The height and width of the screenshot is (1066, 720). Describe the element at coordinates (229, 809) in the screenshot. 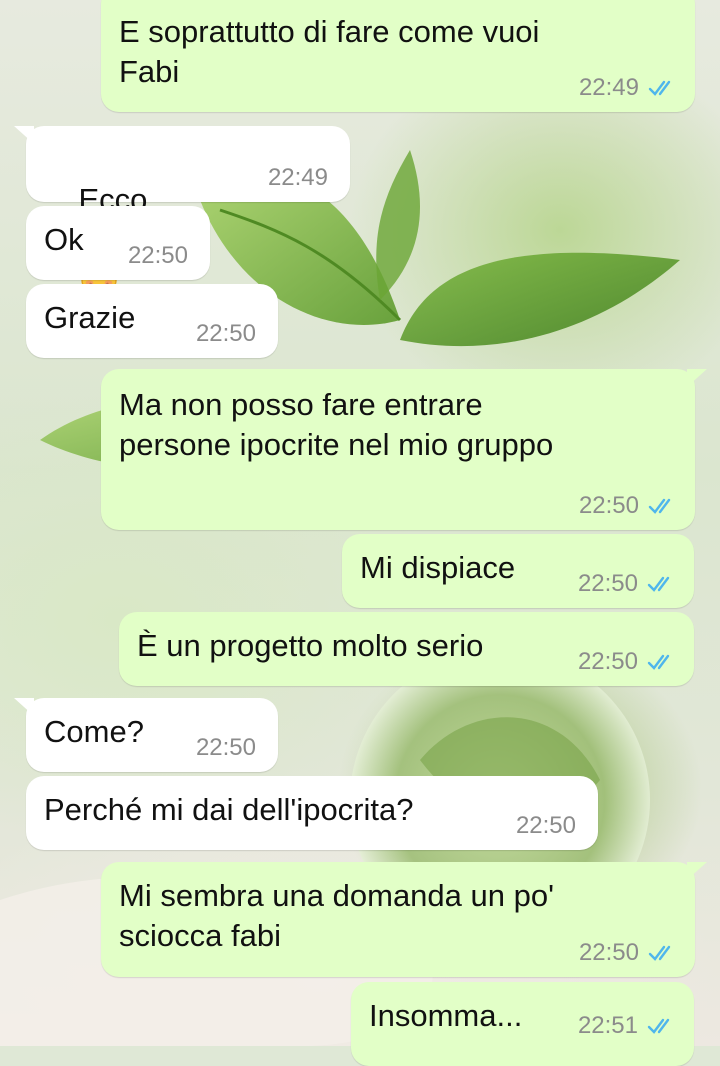

I see `message-text: Perché mi dai dell'ipocrita?` at that location.